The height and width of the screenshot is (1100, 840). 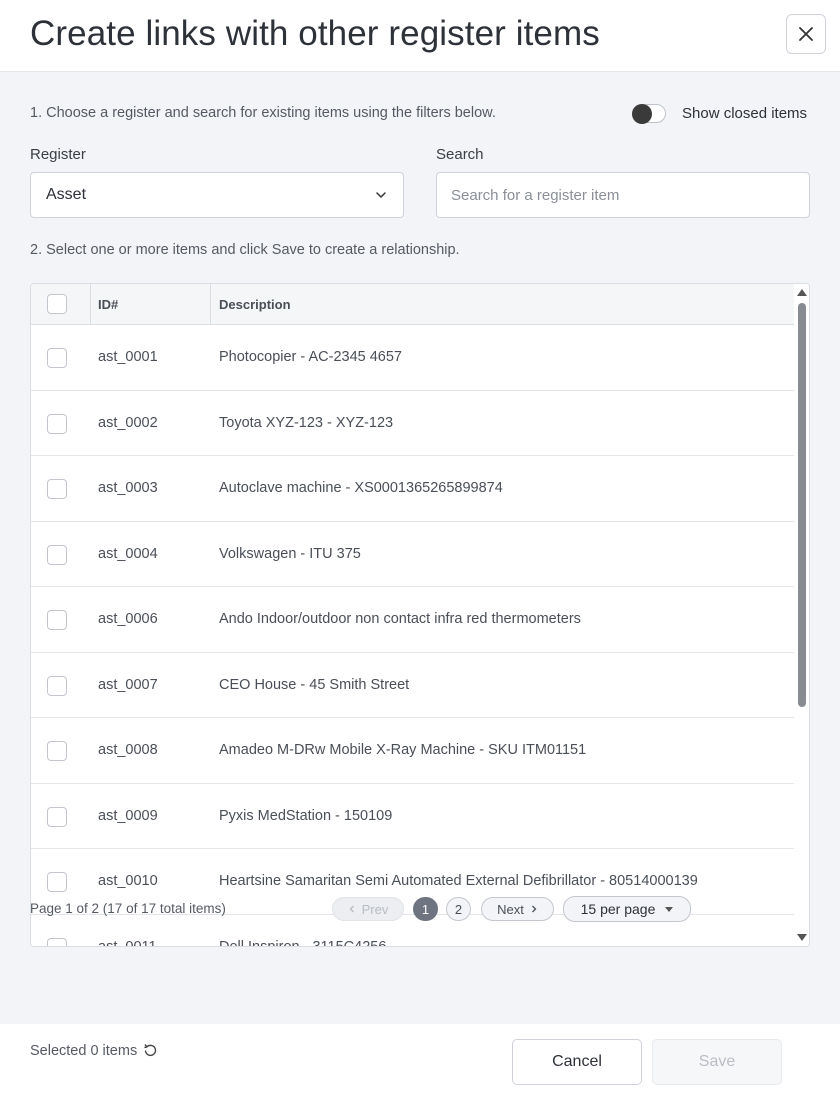 What do you see at coordinates (128, 750) in the screenshot?
I see `row-id: ast_0008` at bounding box center [128, 750].